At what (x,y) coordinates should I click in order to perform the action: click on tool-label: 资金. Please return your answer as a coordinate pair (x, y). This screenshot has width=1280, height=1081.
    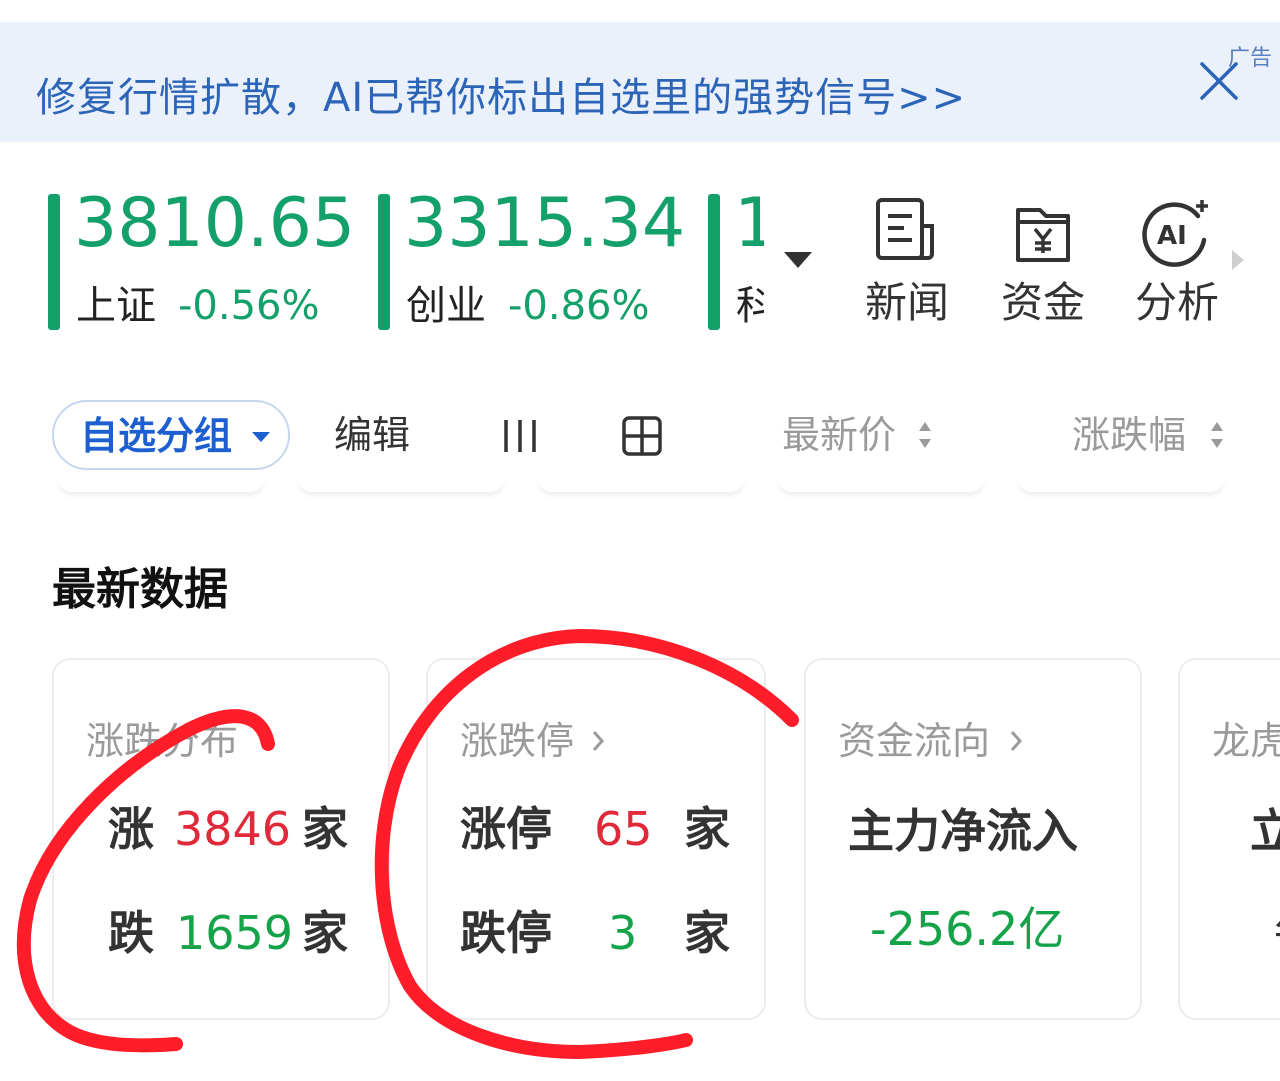
    Looking at the image, I should click on (1042, 302).